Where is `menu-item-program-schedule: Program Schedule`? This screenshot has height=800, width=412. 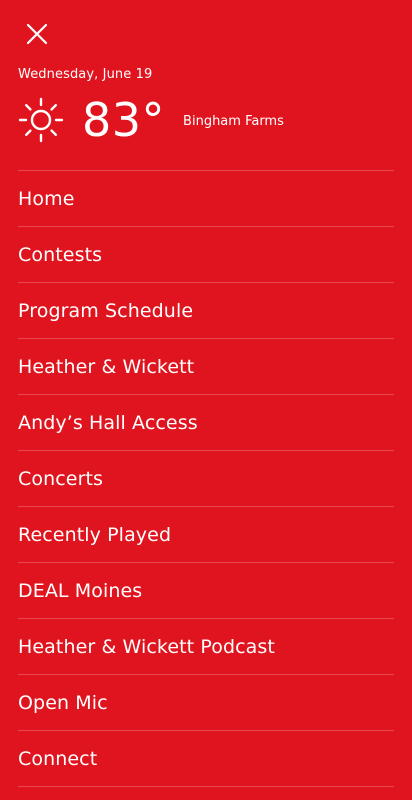
menu-item-program-schedule: Program Schedule is located at coordinates (206, 311).